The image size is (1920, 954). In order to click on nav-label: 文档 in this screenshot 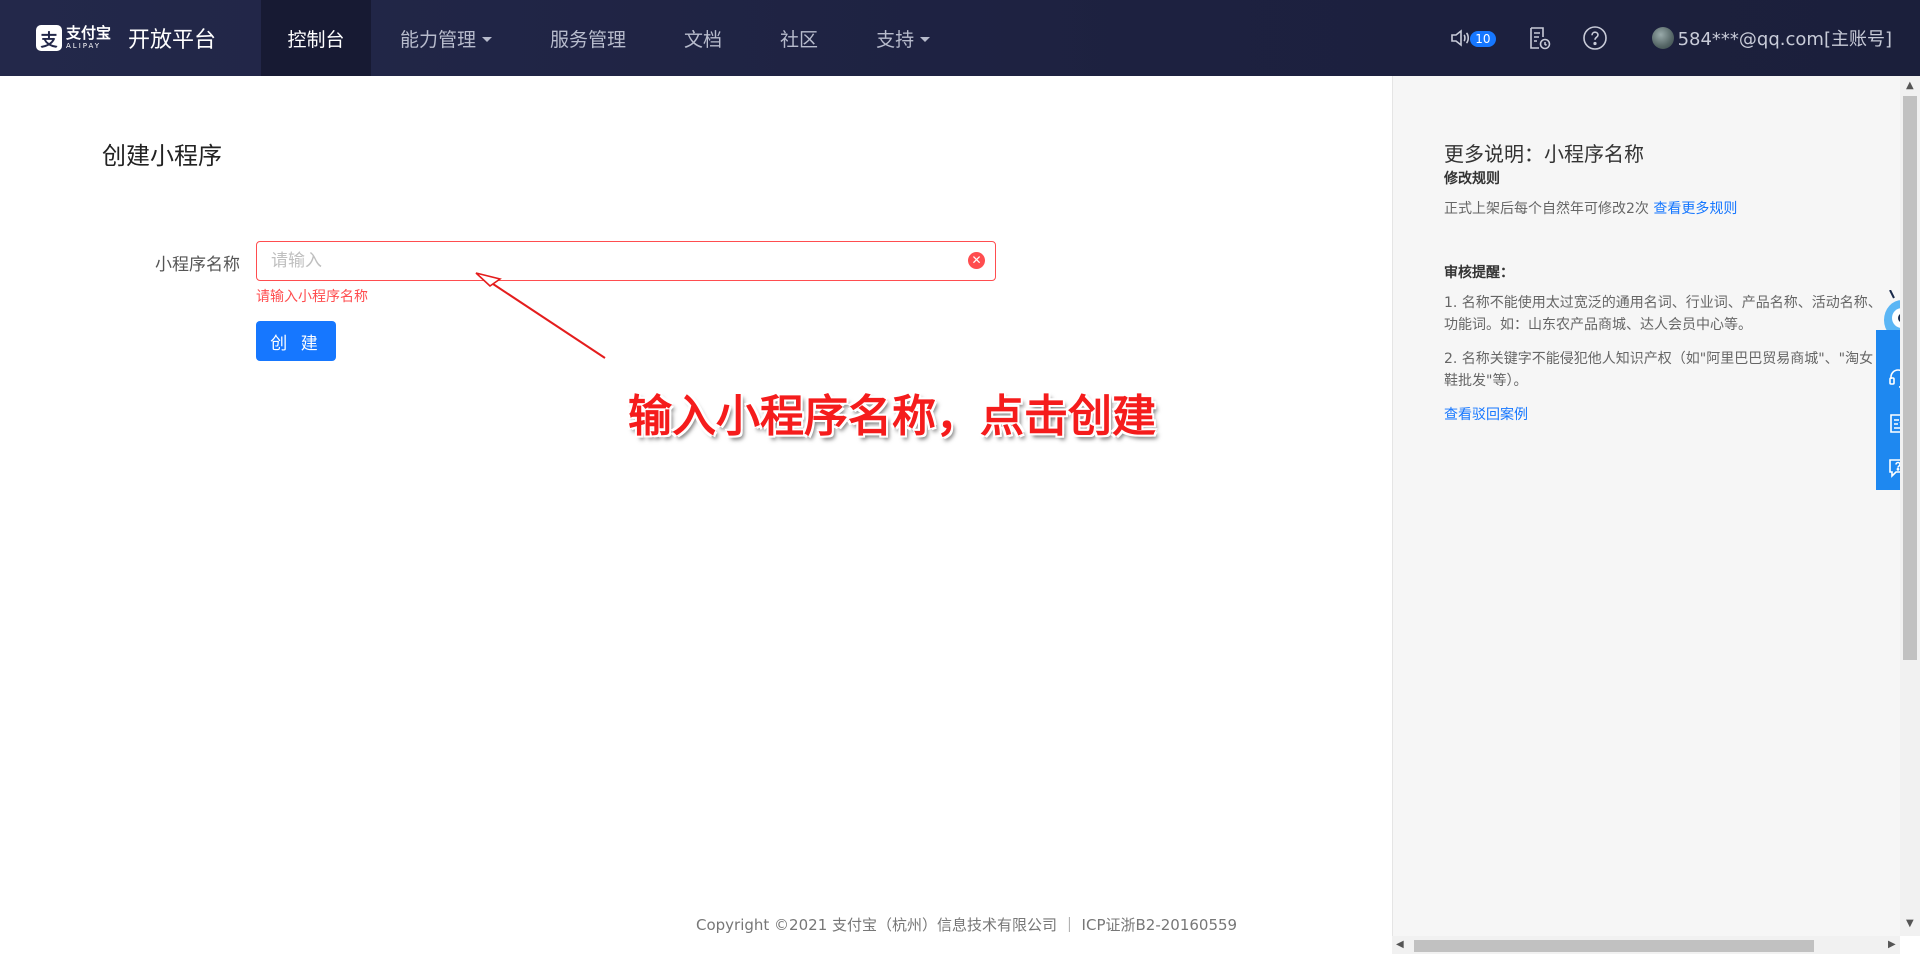, I will do `click(703, 39)`.